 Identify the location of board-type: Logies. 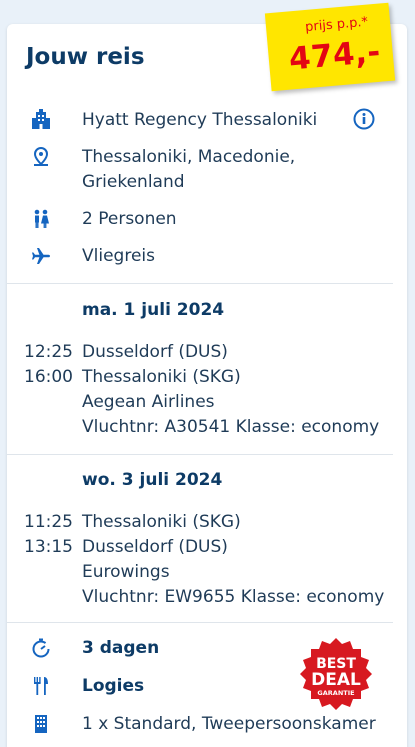
(113, 686).